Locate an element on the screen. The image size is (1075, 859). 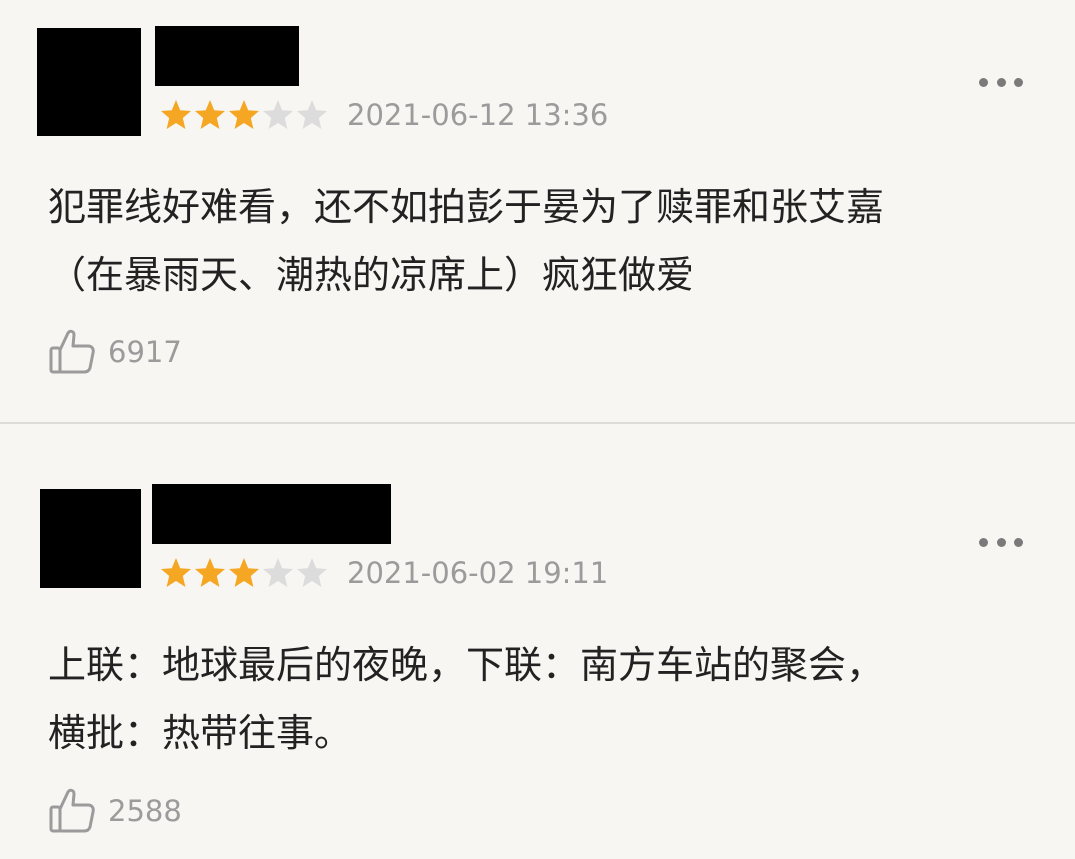
rating-row: 2021-06-12 13:36 is located at coordinates (383, 115).